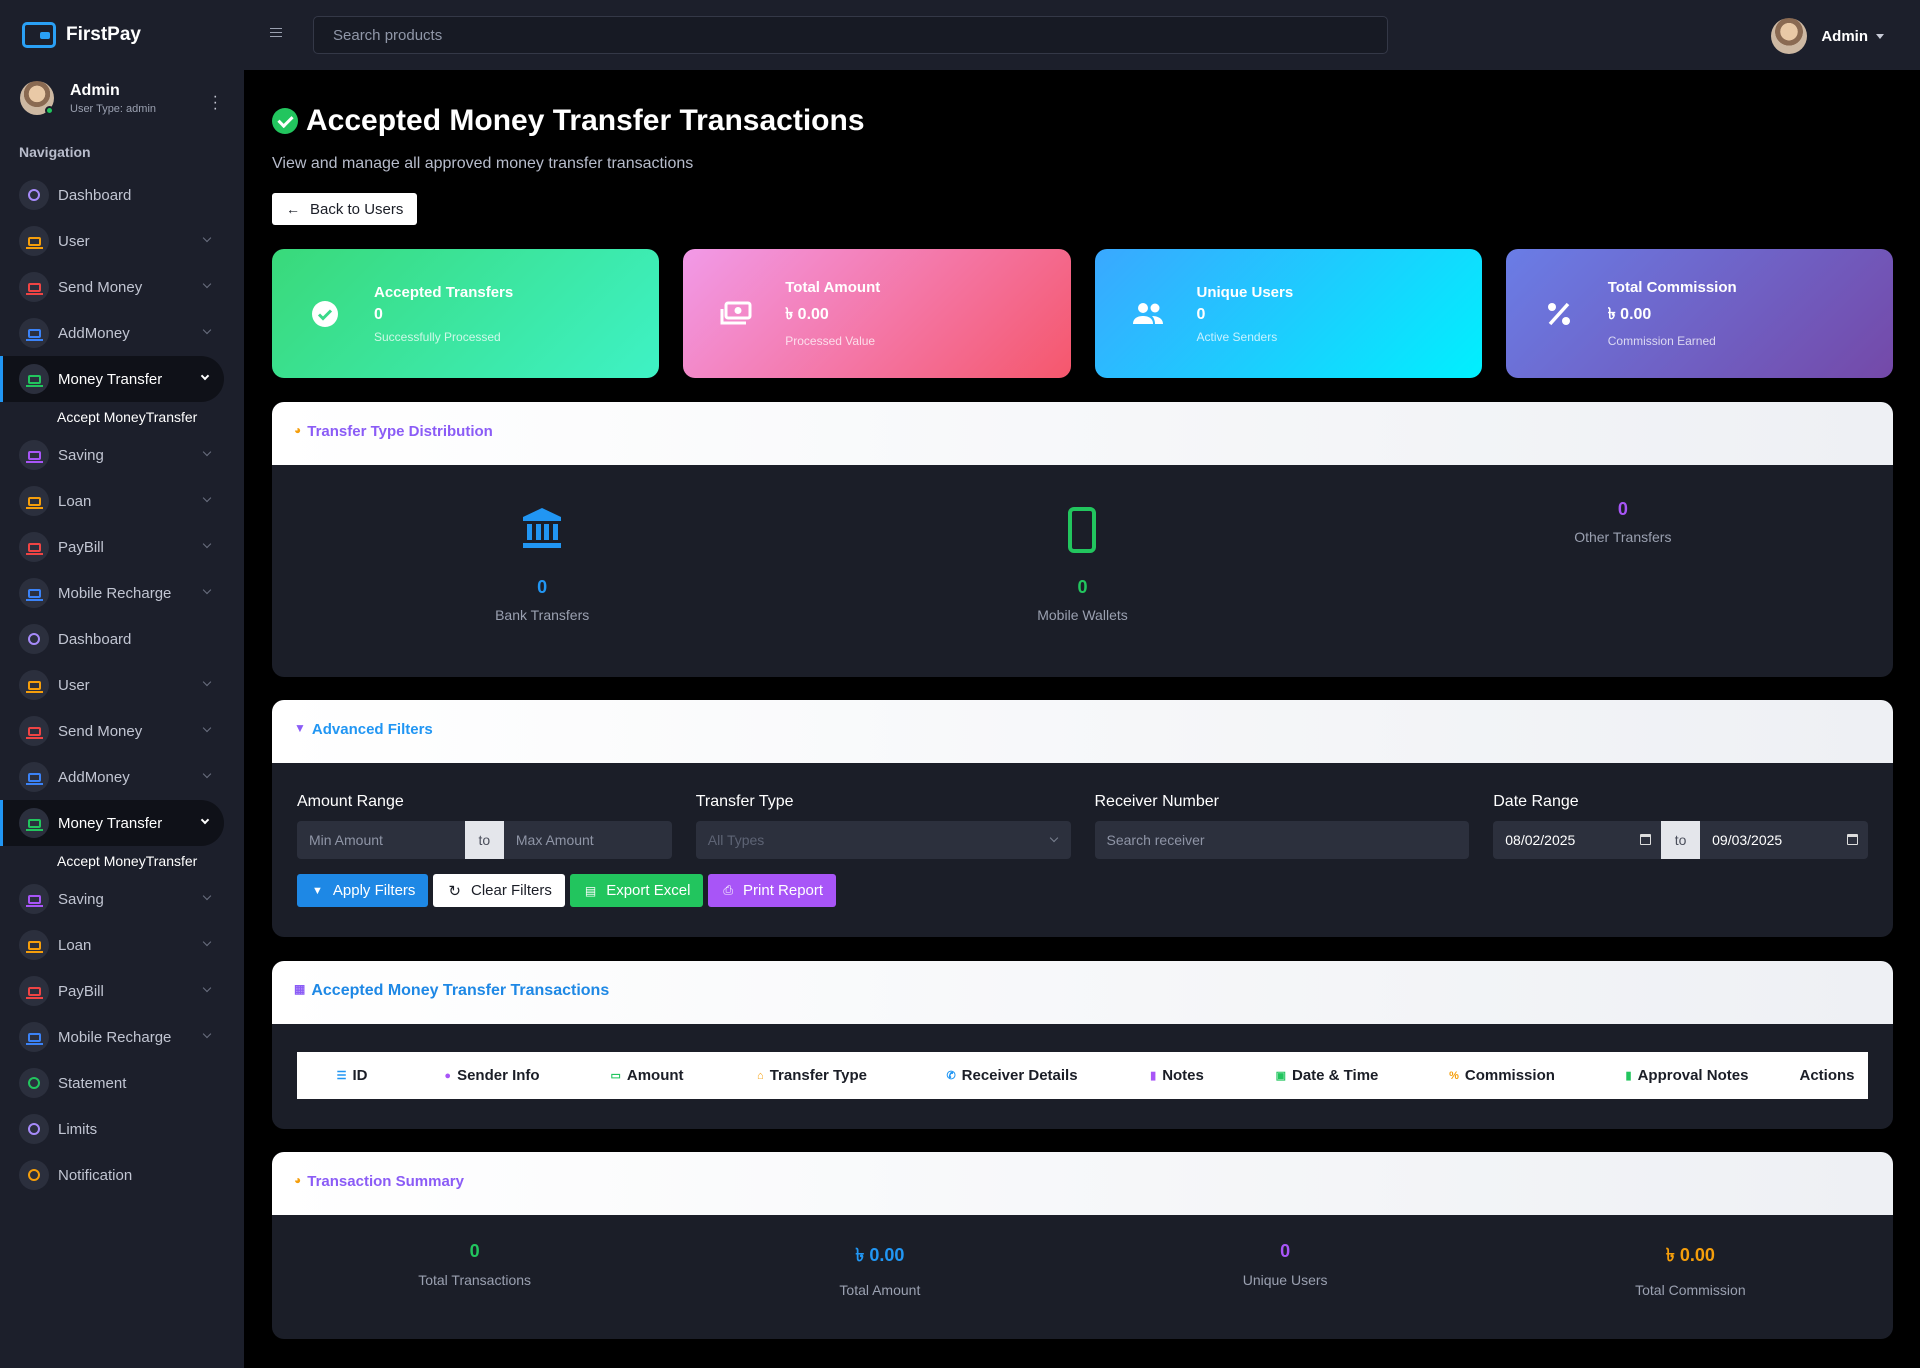 This screenshot has width=1920, height=1368. Describe the element at coordinates (1082, 1183) in the screenshot. I see `summary-header: ◕ Transaction Summary` at that location.